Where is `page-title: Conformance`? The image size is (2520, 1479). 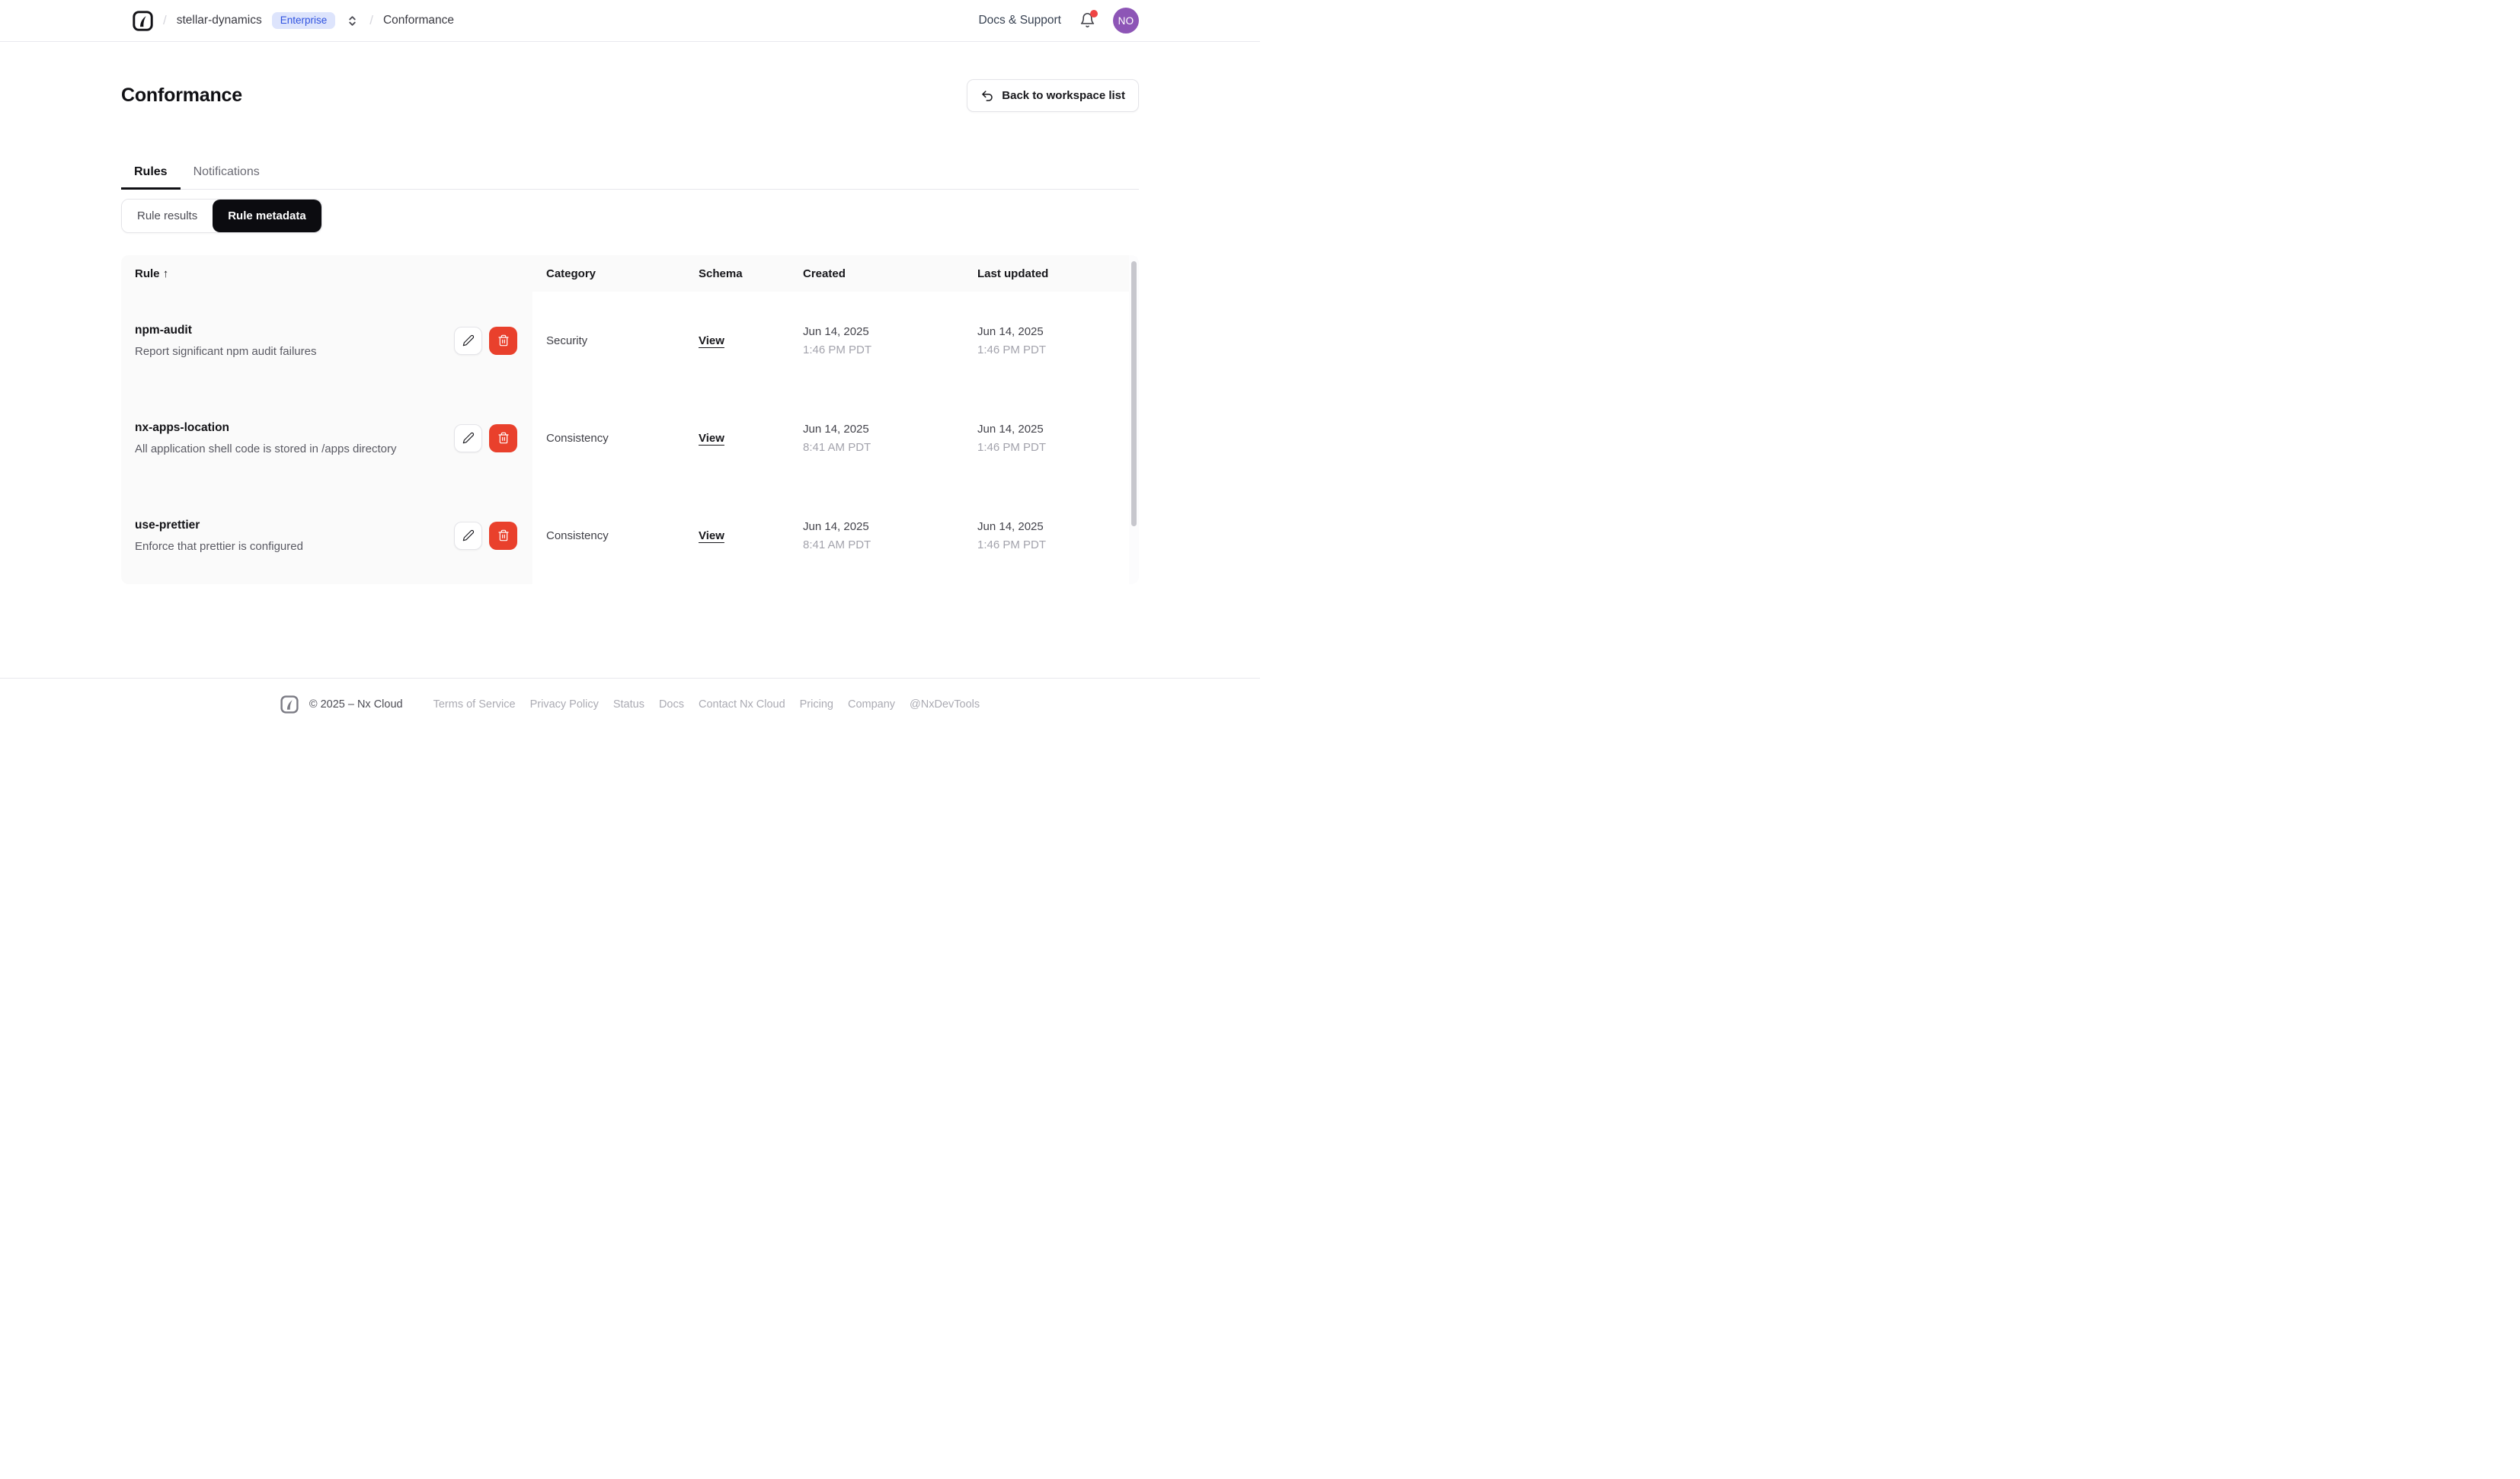
page-title: Conformance is located at coordinates (181, 95).